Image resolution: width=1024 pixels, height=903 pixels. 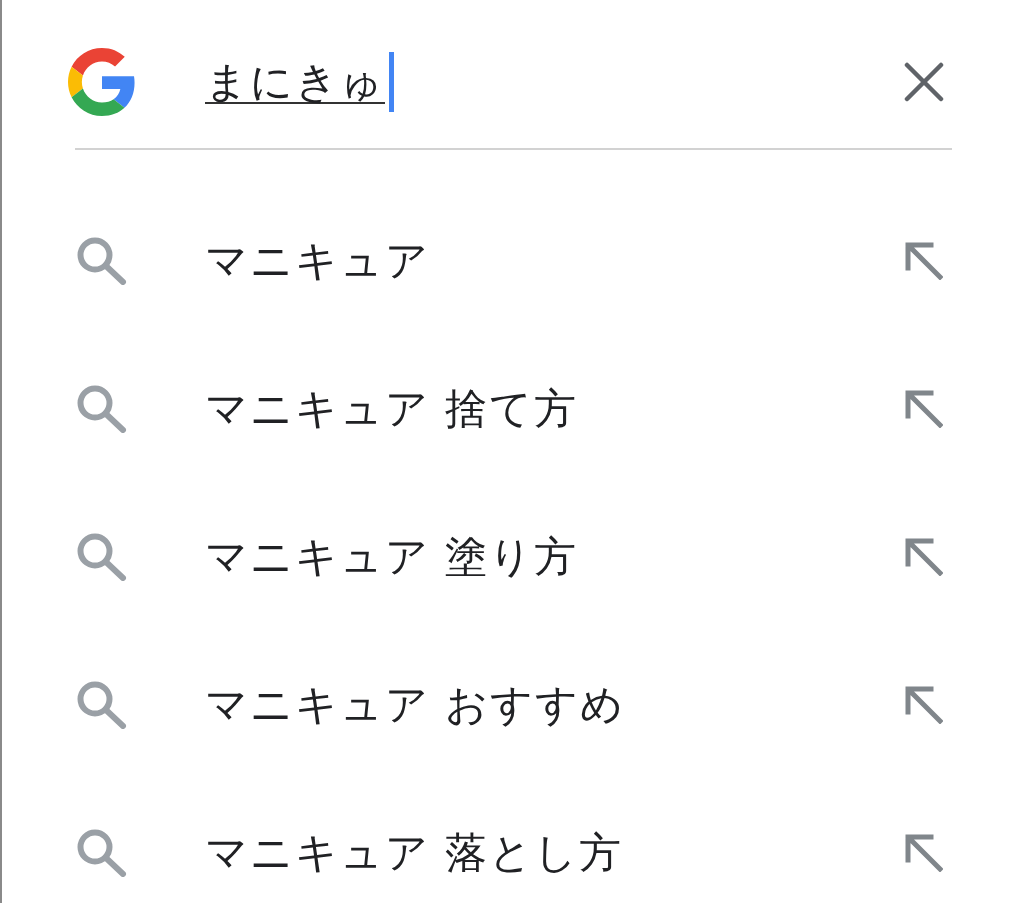 I want to click on g-logo-icon, so click(x=102, y=82).